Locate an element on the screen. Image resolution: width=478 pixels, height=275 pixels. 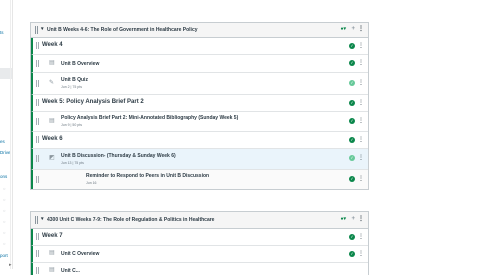
item-meta: Jun 9 | 50 pts is located at coordinates (71, 125).